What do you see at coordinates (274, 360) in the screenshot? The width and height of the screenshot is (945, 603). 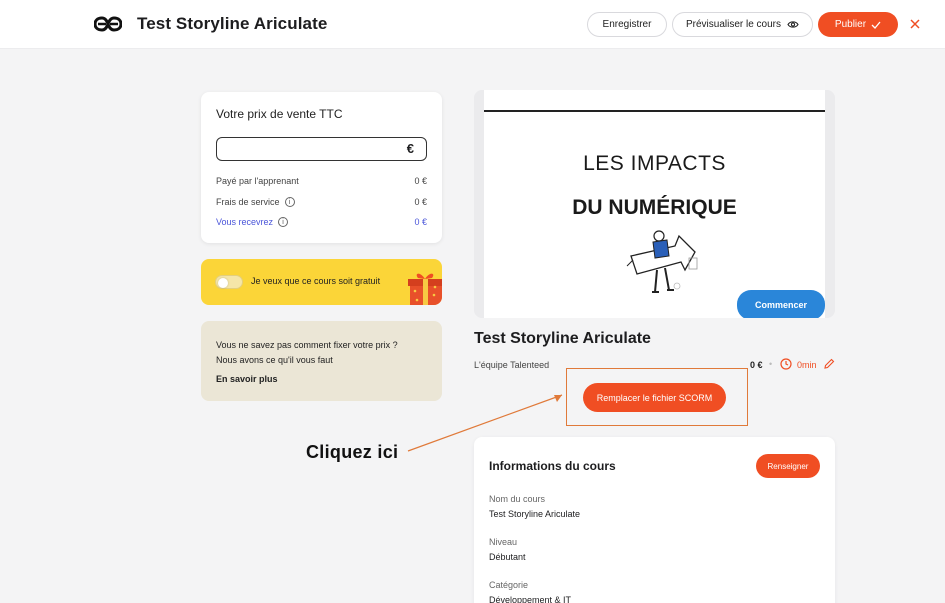 I see `help-text-line: Nous avons ce qu'il vous faut` at bounding box center [274, 360].